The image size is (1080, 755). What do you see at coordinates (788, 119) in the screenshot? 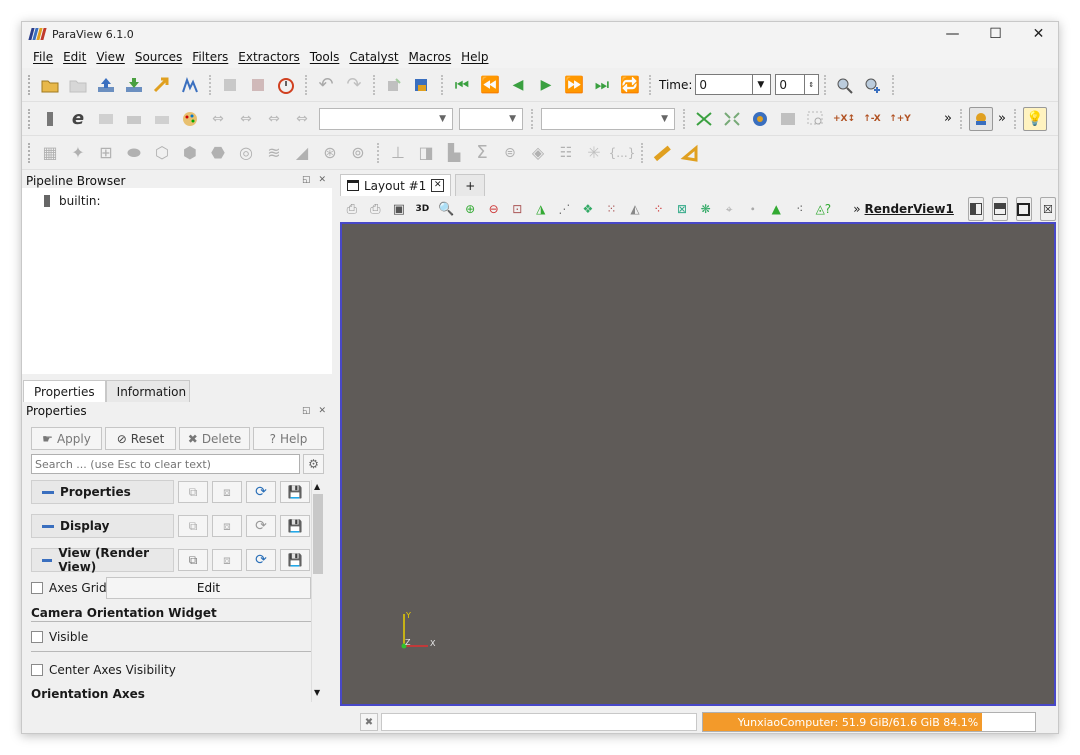
I see `zoom-box-icon` at bounding box center [788, 119].